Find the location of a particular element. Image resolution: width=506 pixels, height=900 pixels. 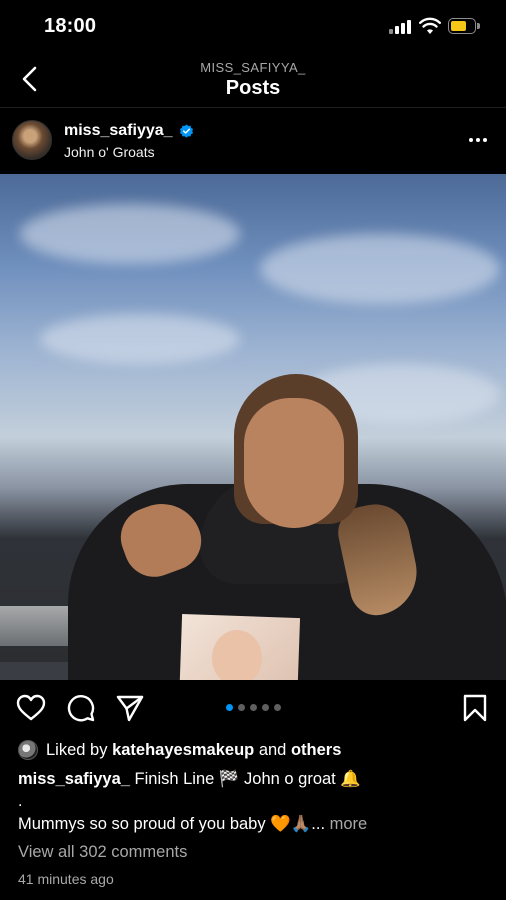

nav-username: MISS_SAFIYYA_ is located at coordinates (253, 67).